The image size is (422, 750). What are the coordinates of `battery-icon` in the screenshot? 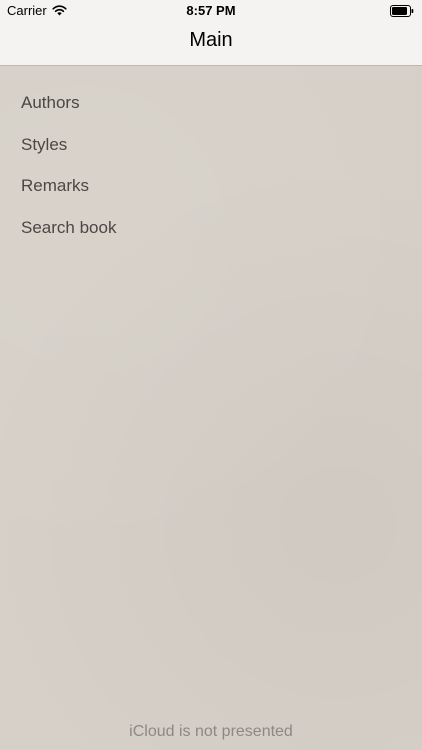 It's located at (402, 11).